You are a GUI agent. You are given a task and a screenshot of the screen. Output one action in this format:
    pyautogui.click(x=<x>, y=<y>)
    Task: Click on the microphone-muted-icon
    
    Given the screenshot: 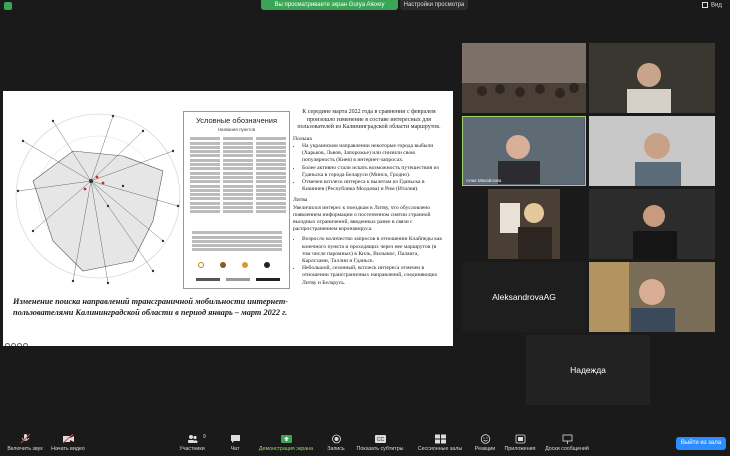 What is the action you would take?
    pyautogui.click(x=25, y=439)
    